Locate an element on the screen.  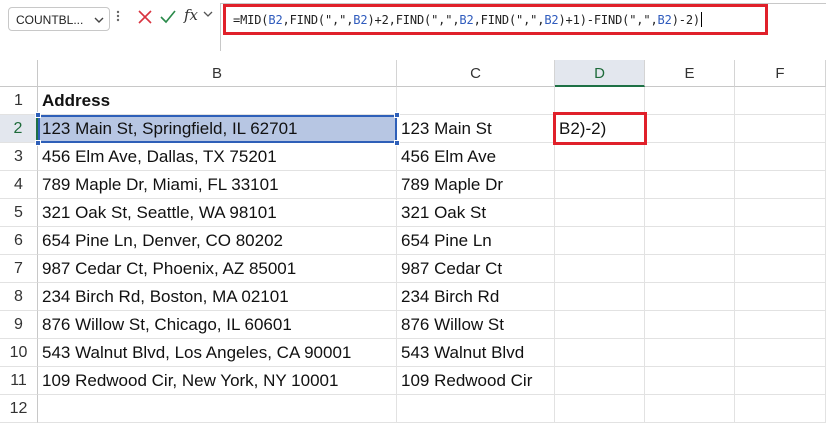
cell-f11 is located at coordinates (780, 381).